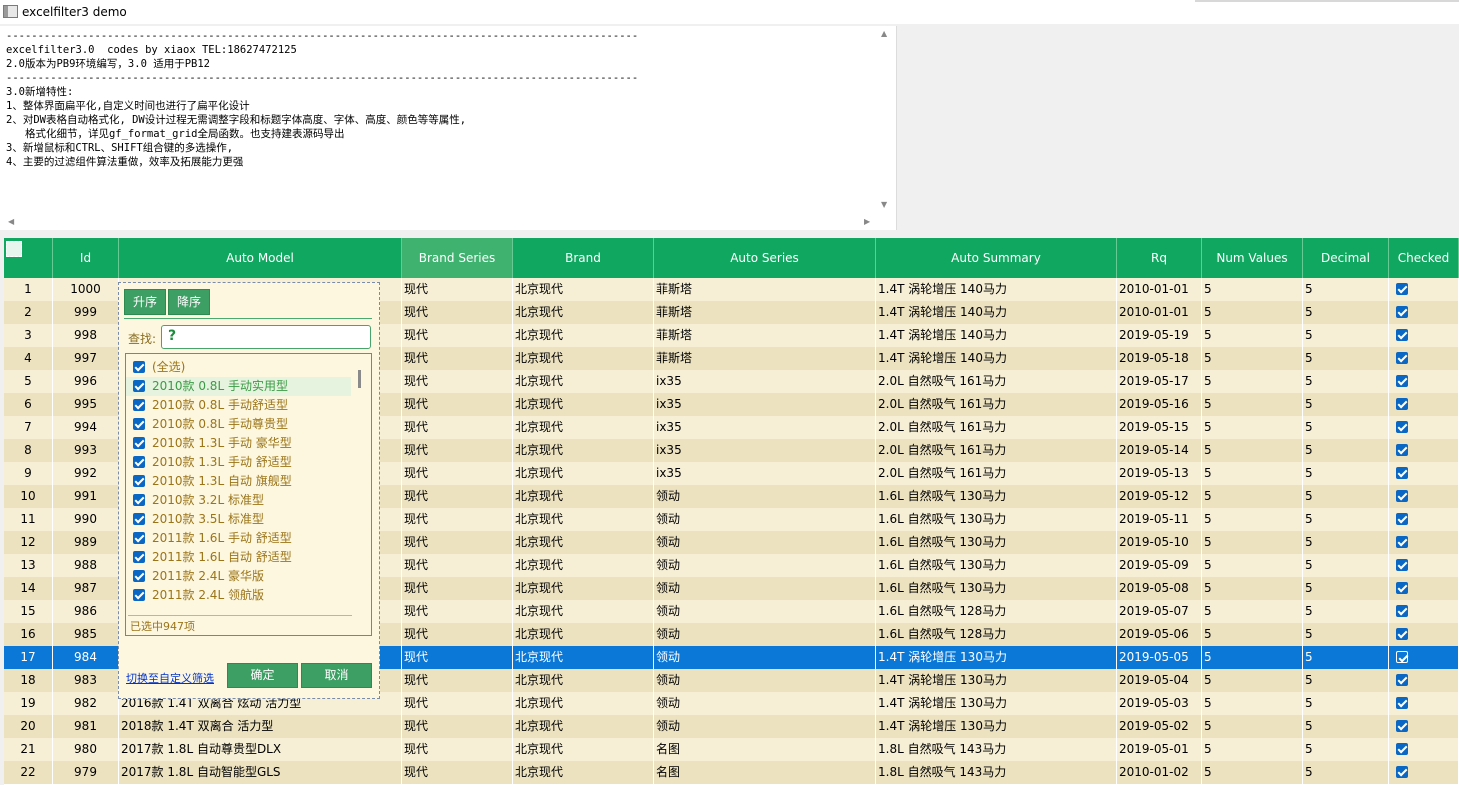 The width and height of the screenshot is (1459, 785). Describe the element at coordinates (28, 312) in the screenshot. I see `row-number: 2` at that location.